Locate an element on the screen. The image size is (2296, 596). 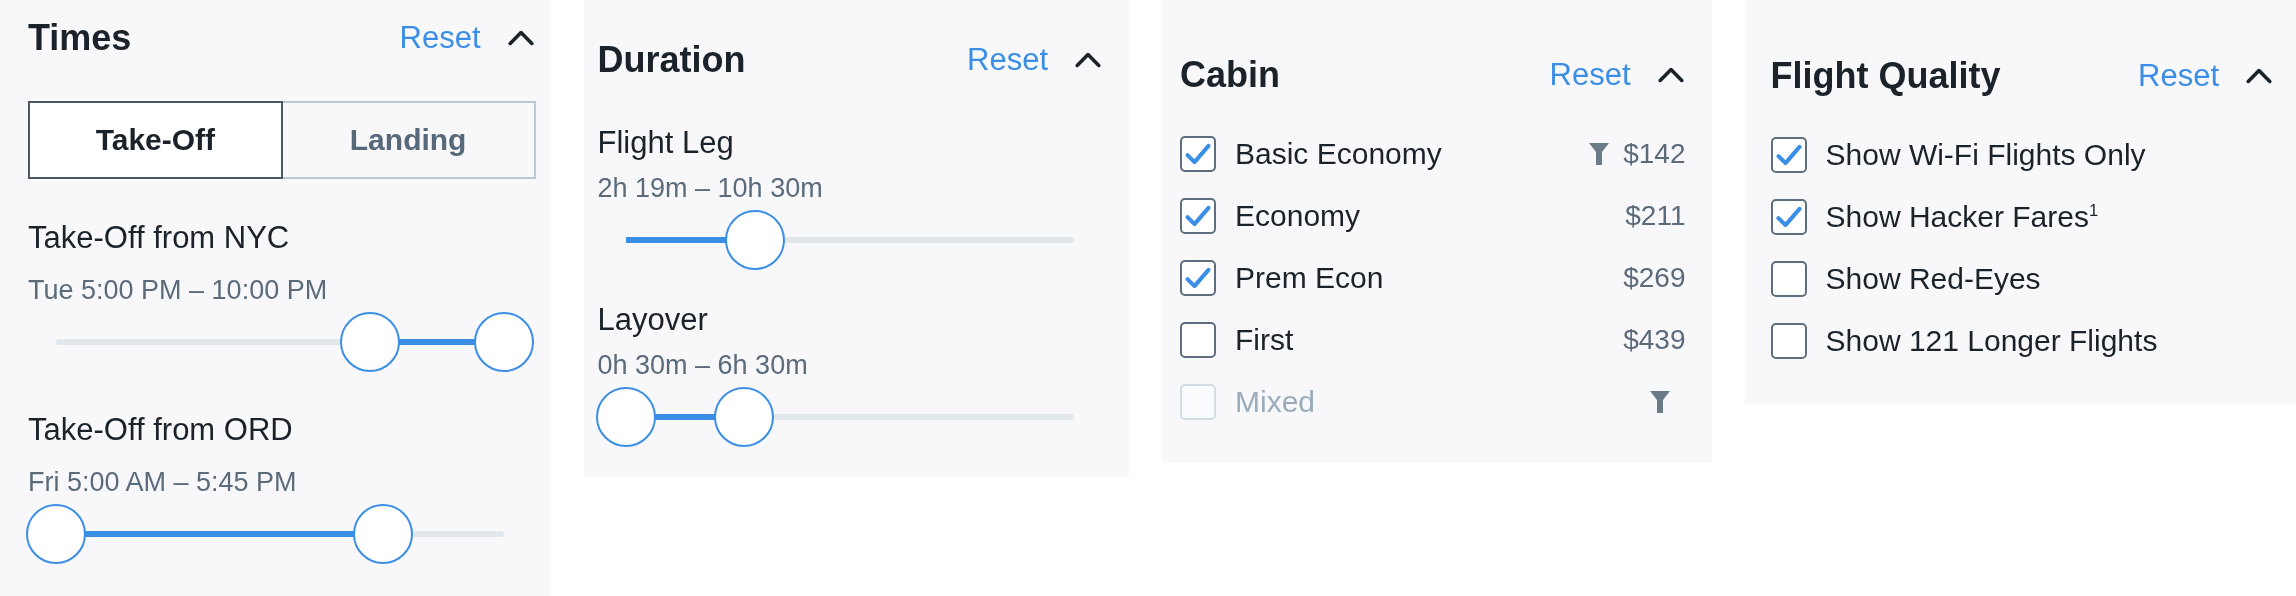
price-label: $269 is located at coordinates (1654, 278).